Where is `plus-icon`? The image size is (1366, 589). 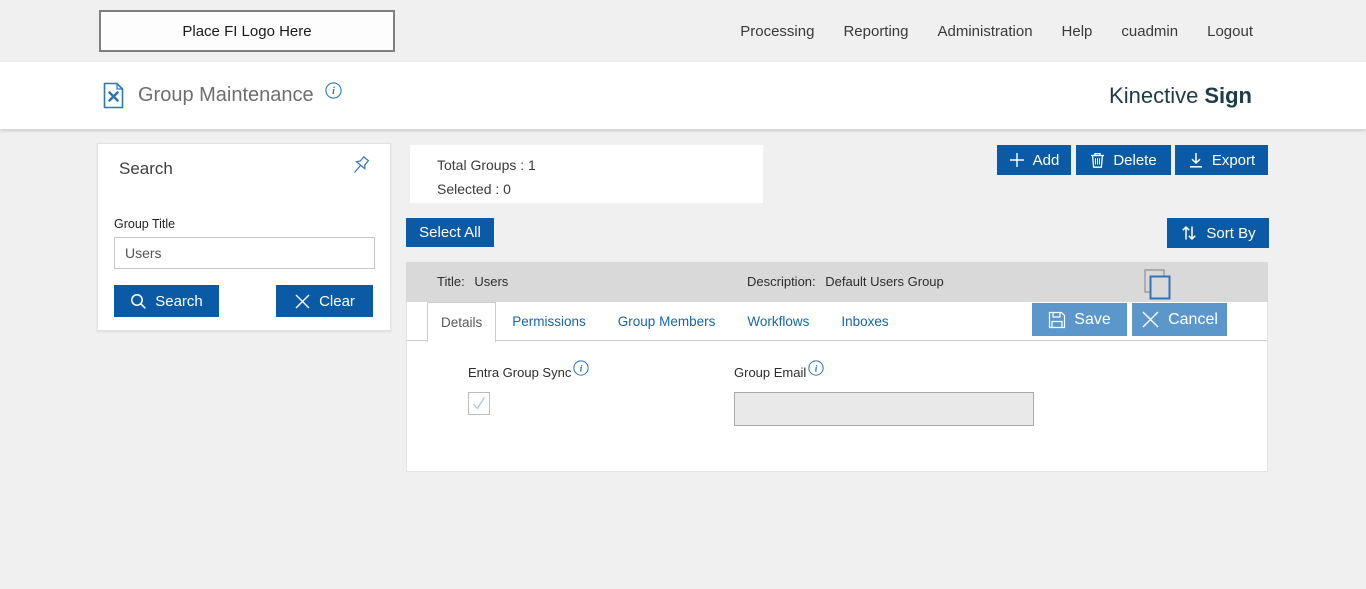 plus-icon is located at coordinates (1017, 160).